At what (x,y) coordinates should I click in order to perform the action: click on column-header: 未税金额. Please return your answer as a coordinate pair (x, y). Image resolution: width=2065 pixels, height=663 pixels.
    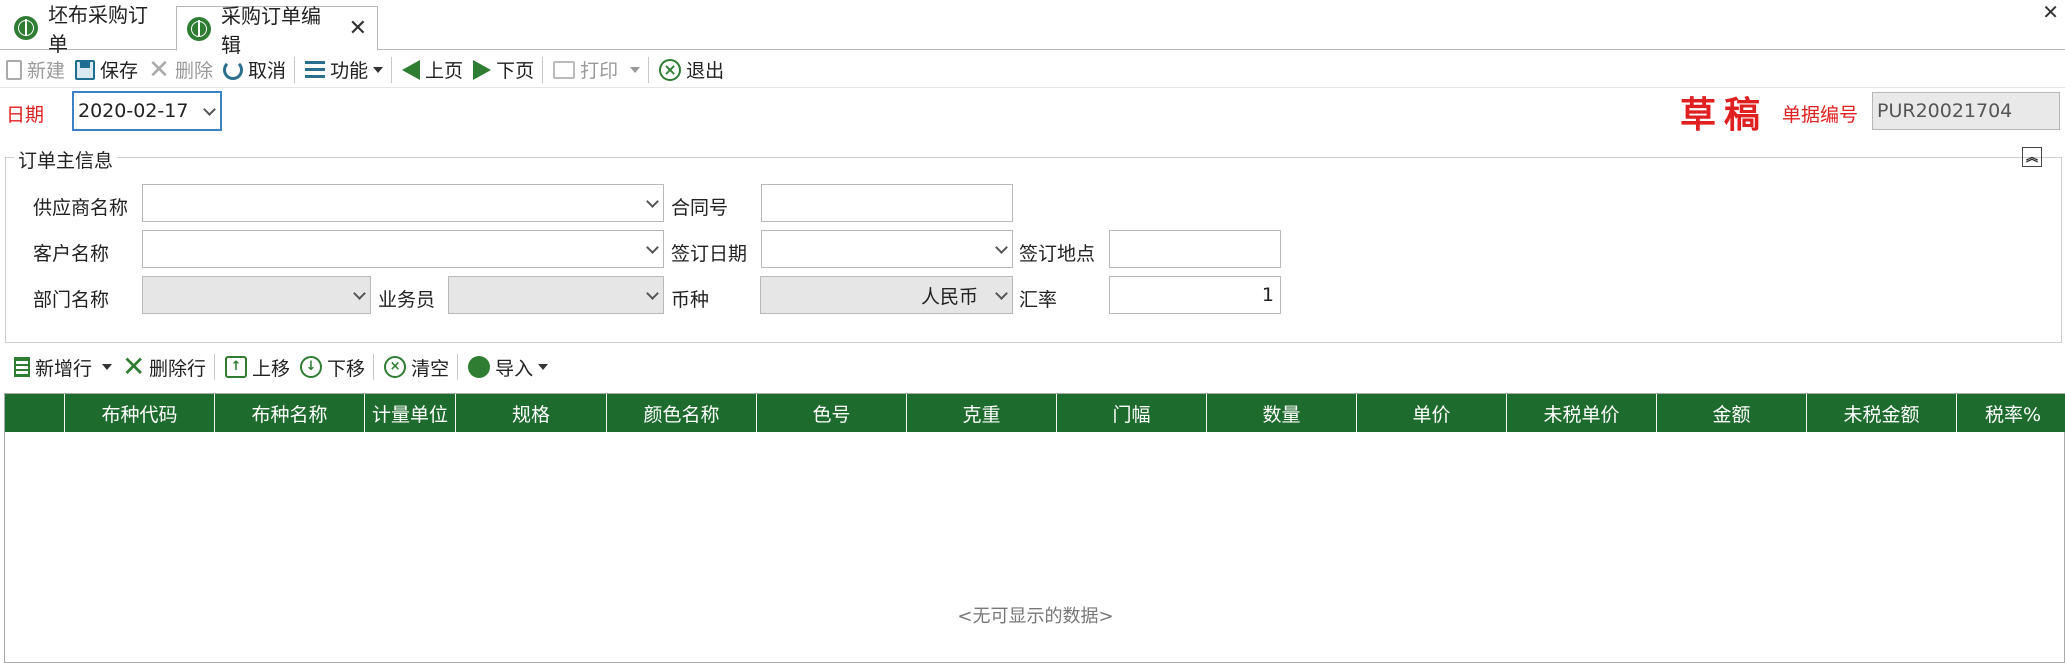
    Looking at the image, I should click on (1882, 413).